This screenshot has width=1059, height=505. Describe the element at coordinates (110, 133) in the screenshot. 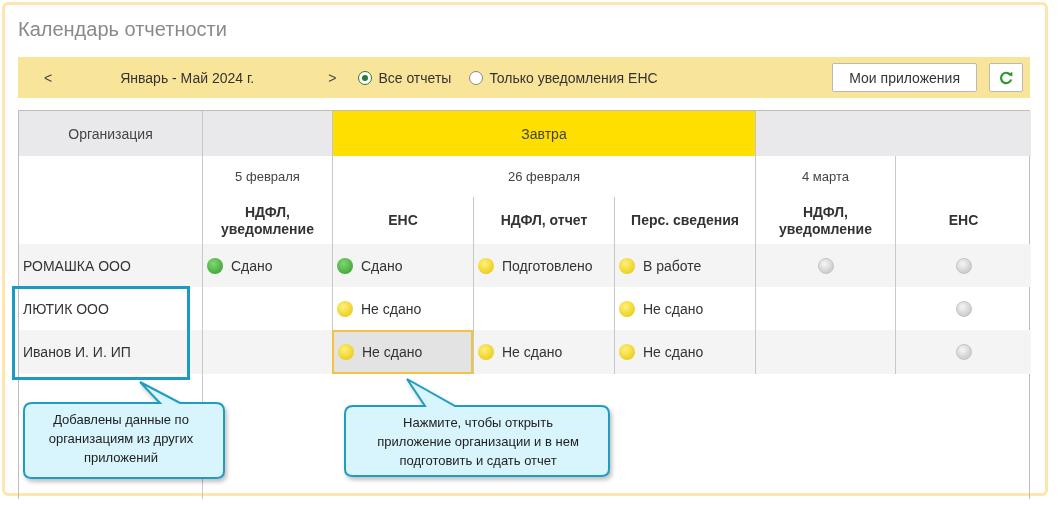

I see `column-header: Организация` at that location.